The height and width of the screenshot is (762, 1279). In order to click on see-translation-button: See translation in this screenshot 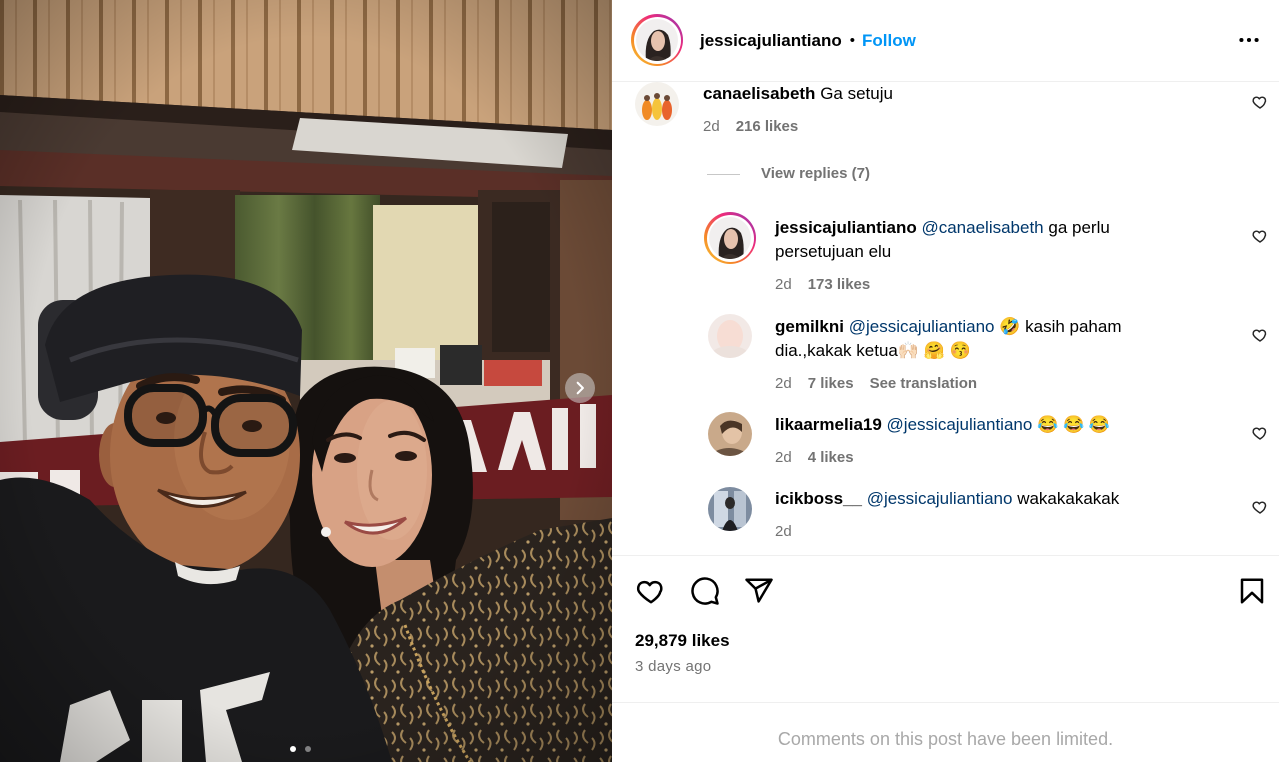, I will do `click(924, 384)`.